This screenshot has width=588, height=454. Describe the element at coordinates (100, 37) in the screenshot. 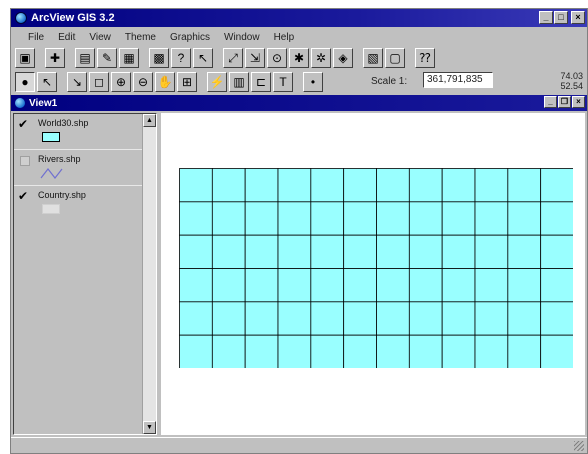

I see `menu-view: View` at that location.